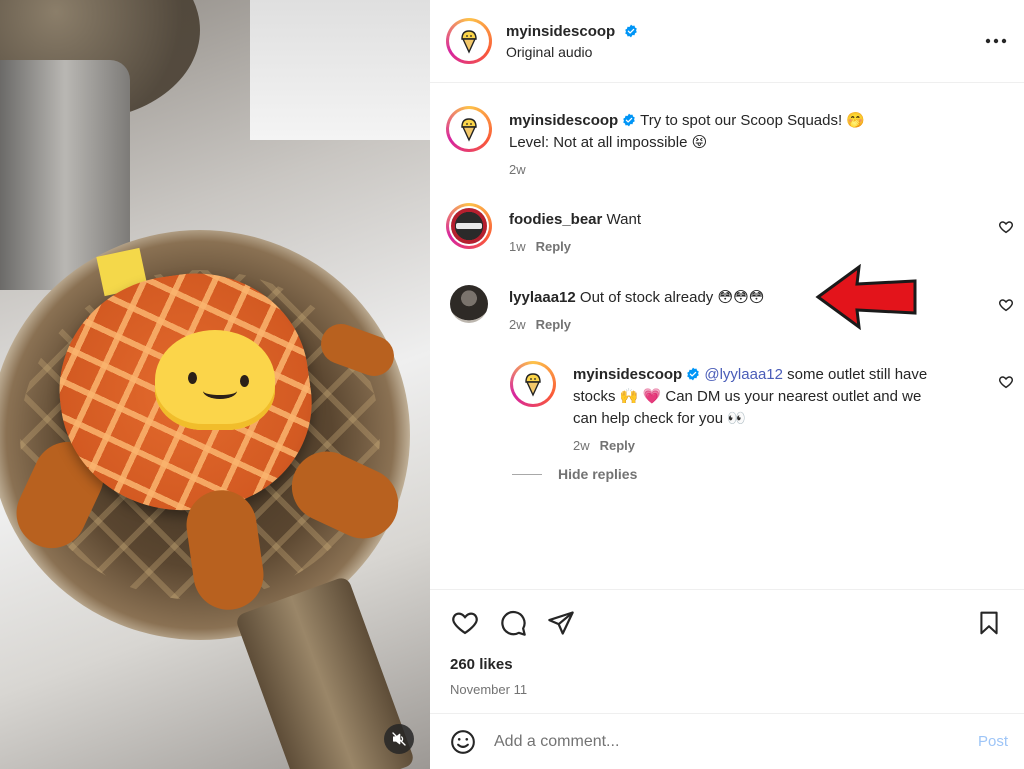 The width and height of the screenshot is (1024, 769). Describe the element at coordinates (192, 378) in the screenshot. I see `plush-eye-left` at that location.